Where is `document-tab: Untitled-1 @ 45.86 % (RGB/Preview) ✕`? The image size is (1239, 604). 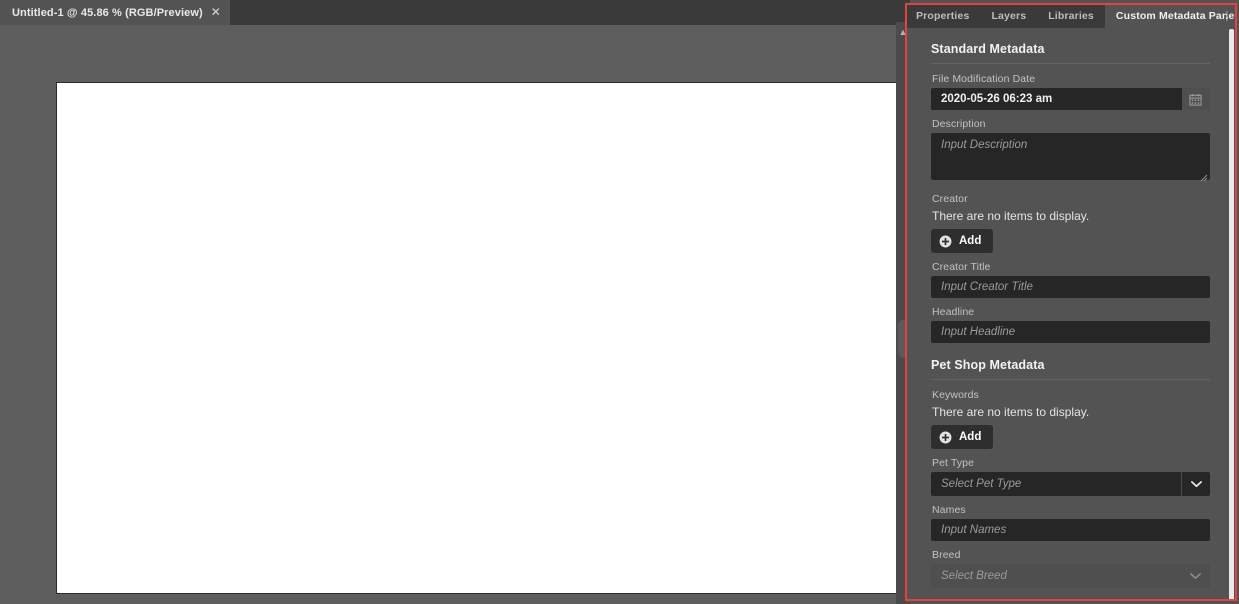 document-tab: Untitled-1 @ 45.86 % (RGB/Preview) ✕ is located at coordinates (115, 12).